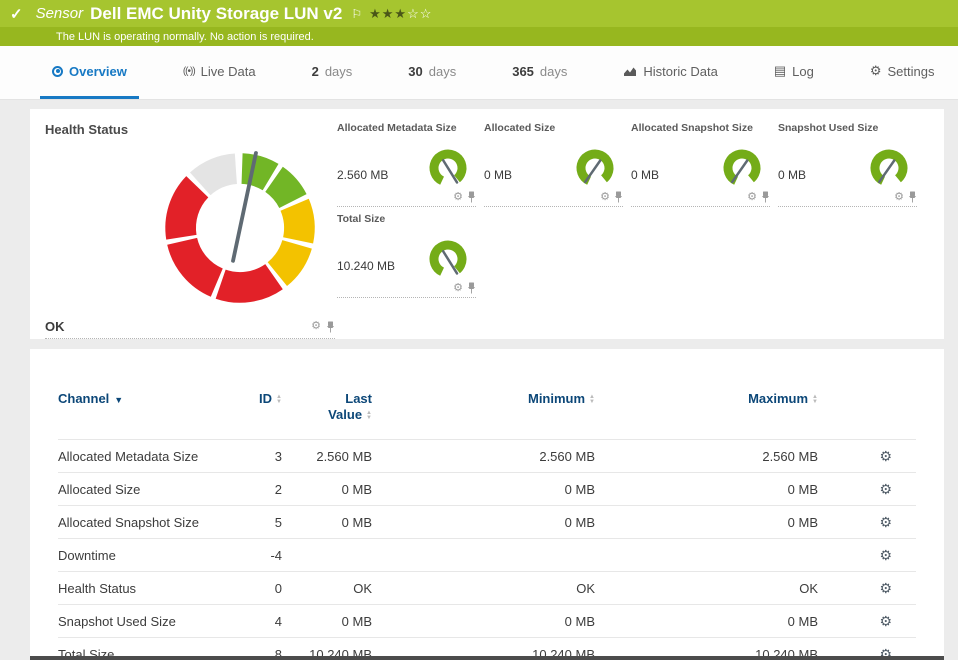 Image resolution: width=958 pixels, height=660 pixels. I want to click on col-header-actions, so click(867, 415).